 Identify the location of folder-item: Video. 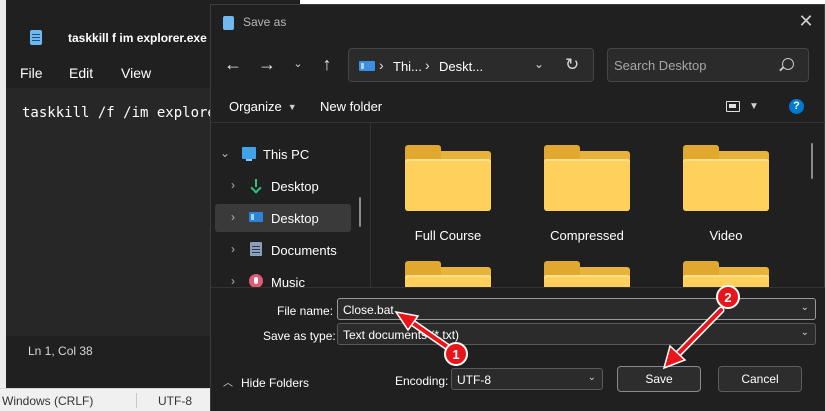
(719, 183).